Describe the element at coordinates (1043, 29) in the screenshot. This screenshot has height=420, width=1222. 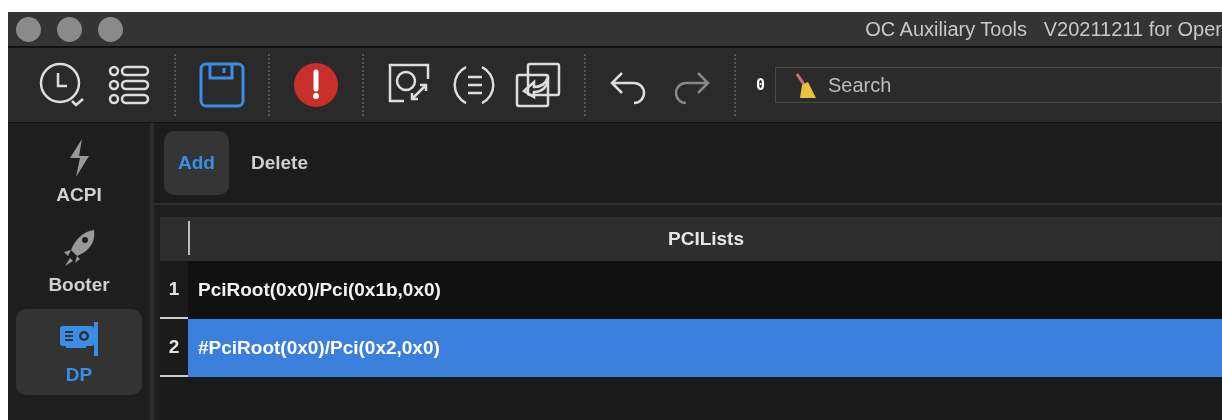
I see `window-title: OC Auxiliary Tools V20211211 for Oper` at that location.